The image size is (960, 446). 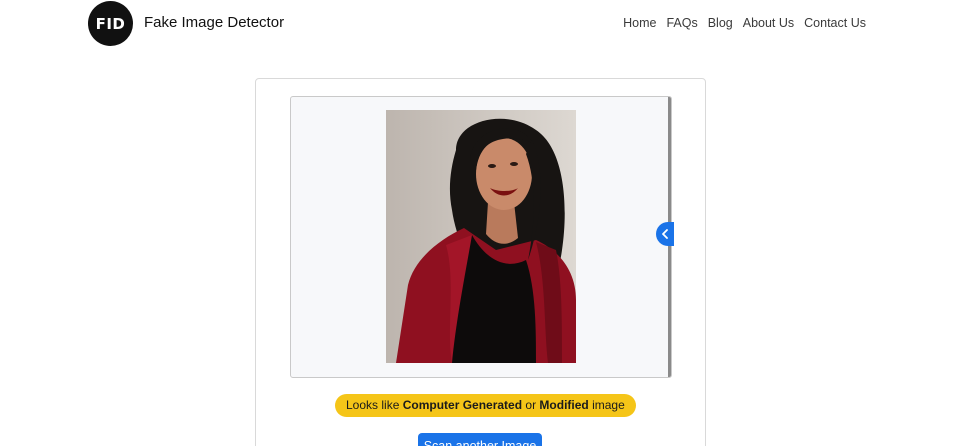 What do you see at coordinates (531, 405) in the screenshot?
I see `verdict-middle: or` at bounding box center [531, 405].